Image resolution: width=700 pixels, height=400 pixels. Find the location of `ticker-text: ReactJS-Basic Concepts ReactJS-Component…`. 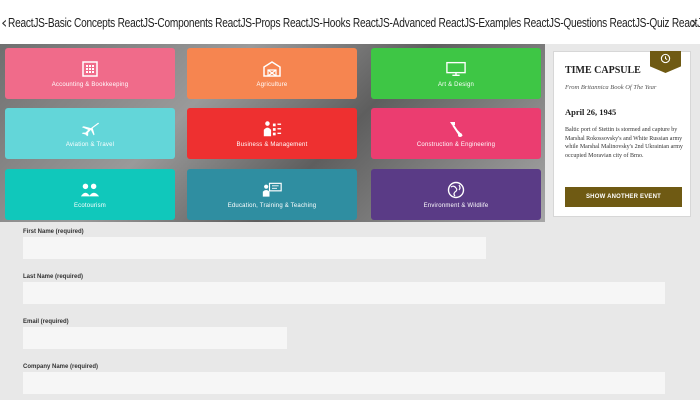

ticker-text: ReactJS-Basic Concepts ReactJS-Component… is located at coordinates (354, 22).